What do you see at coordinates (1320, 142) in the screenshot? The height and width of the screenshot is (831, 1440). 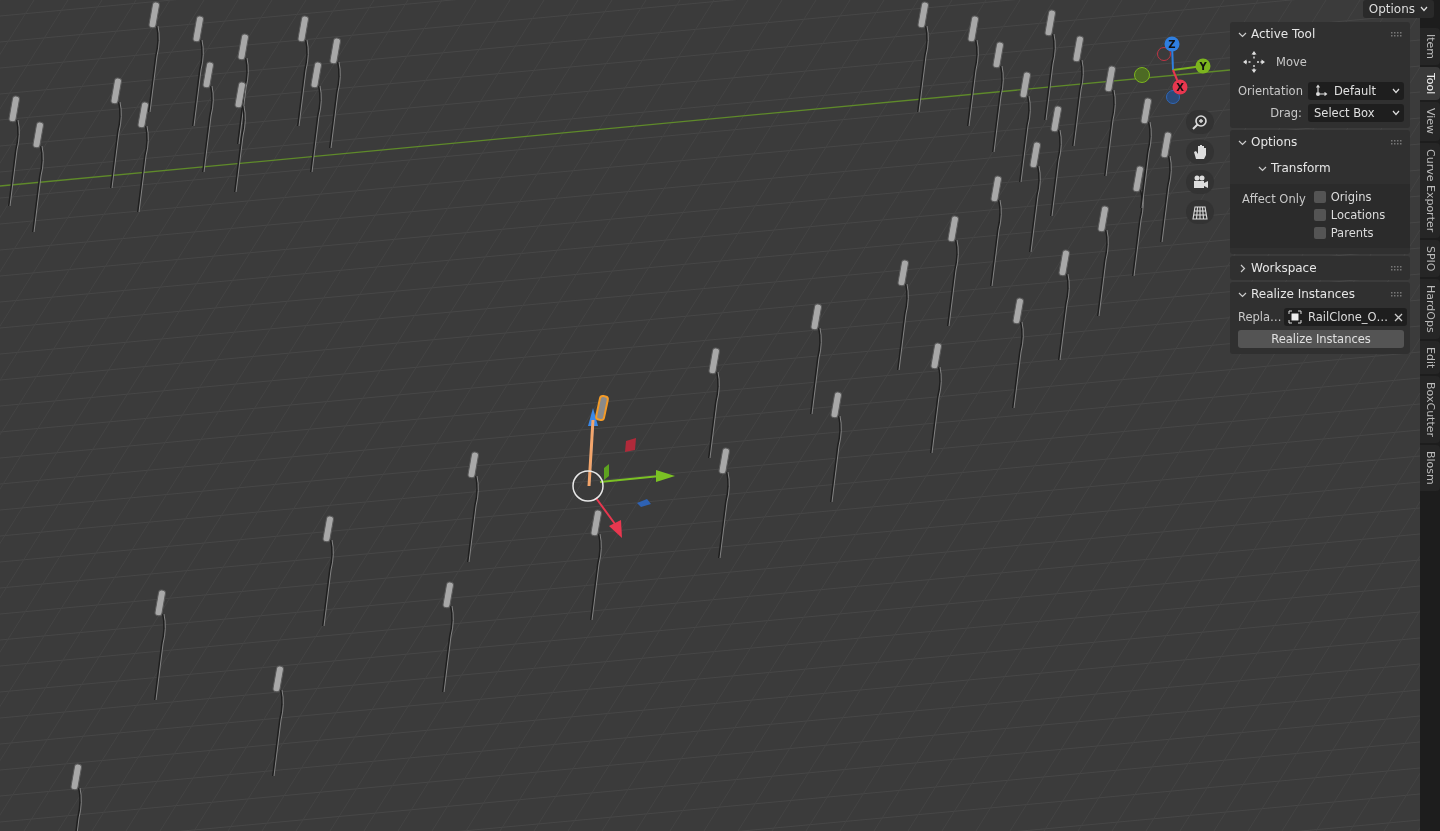 I see `panel-header: Options` at bounding box center [1320, 142].